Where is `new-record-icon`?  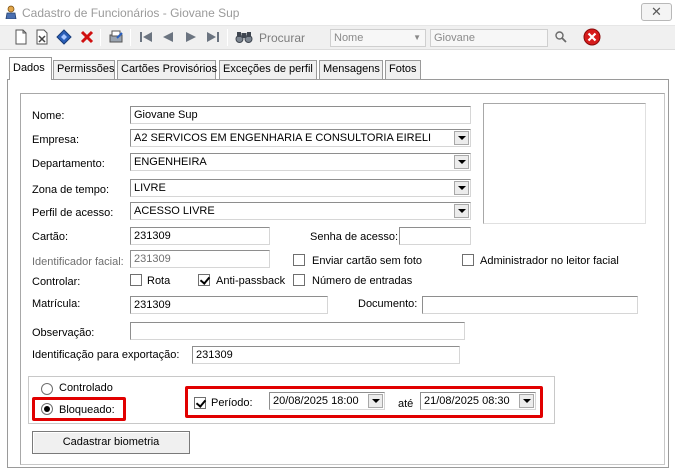 new-record-icon is located at coordinates (21, 37).